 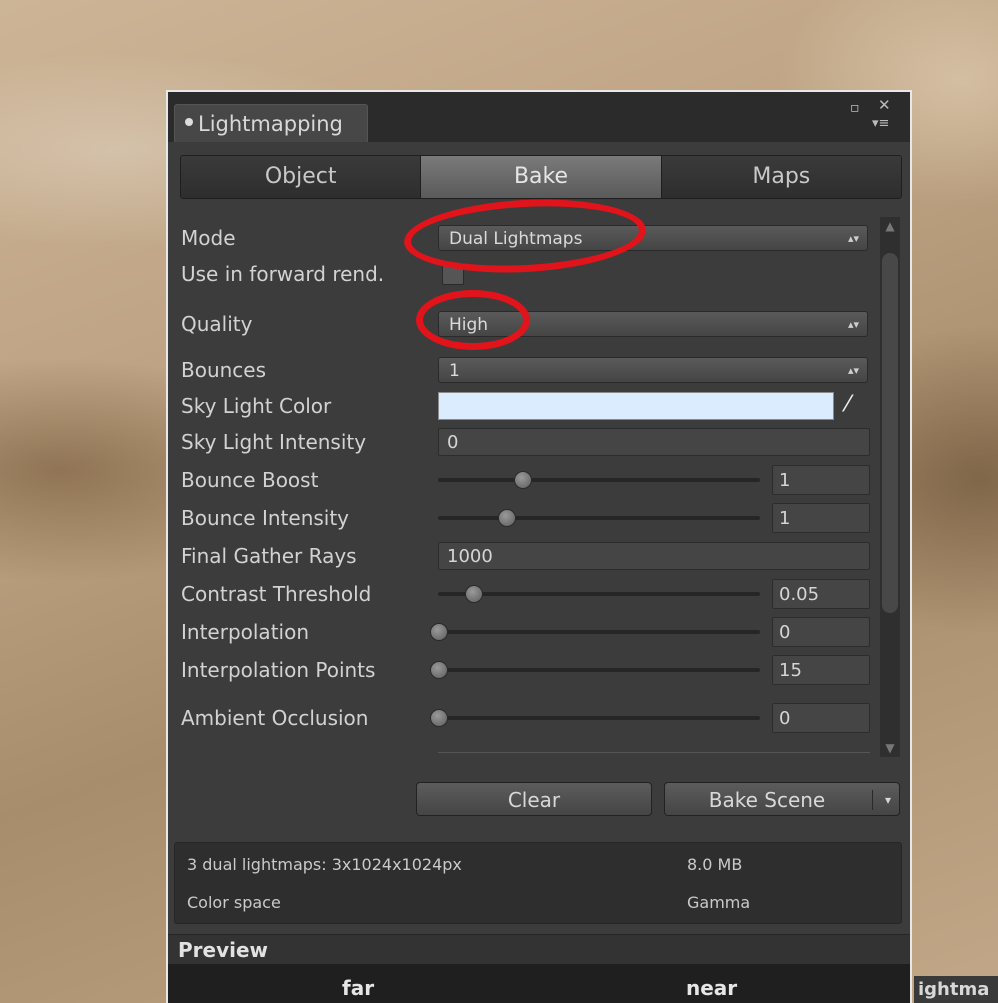 I want to click on sky-intensity-row: Sky Light Intensity 0, so click(x=539, y=442).